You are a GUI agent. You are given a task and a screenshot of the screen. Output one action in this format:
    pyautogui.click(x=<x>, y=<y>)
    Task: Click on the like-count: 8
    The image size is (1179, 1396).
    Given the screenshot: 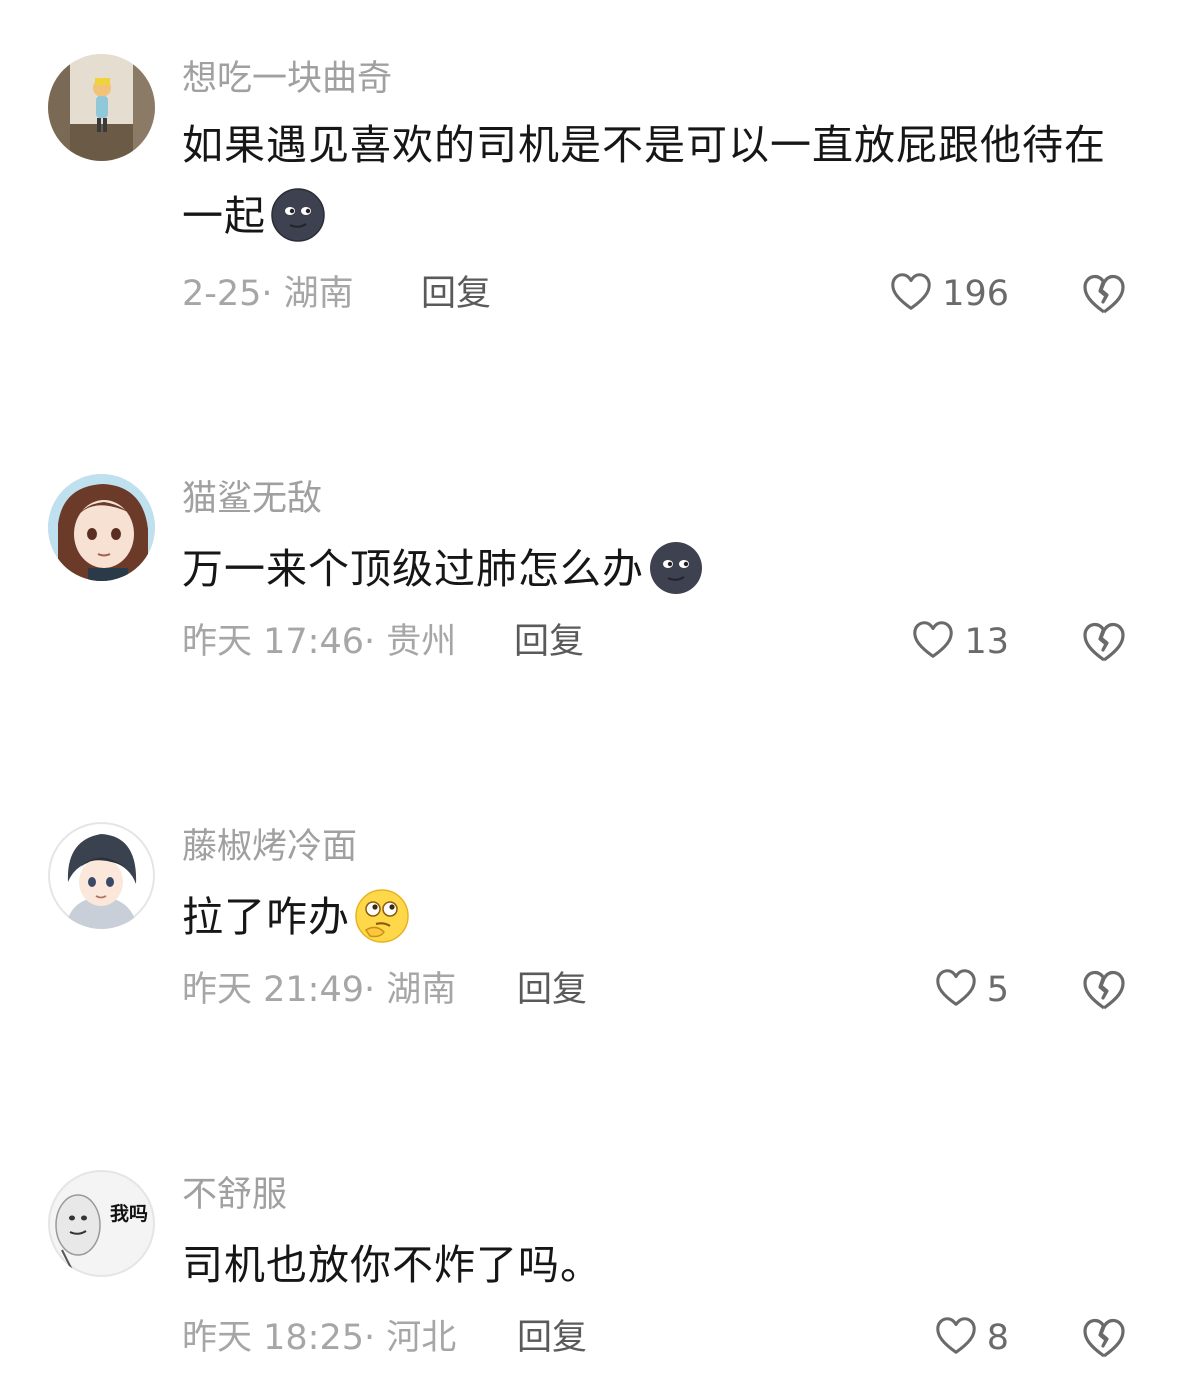 What is the action you would take?
    pyautogui.click(x=997, y=1338)
    